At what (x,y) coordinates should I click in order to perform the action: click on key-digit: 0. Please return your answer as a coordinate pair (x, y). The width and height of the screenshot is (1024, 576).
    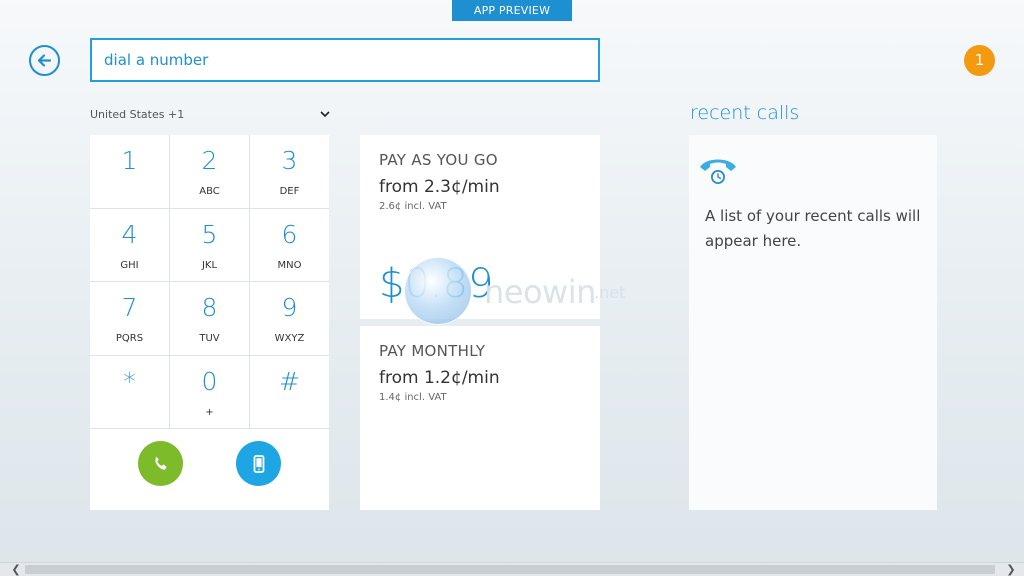
    Looking at the image, I should click on (209, 381).